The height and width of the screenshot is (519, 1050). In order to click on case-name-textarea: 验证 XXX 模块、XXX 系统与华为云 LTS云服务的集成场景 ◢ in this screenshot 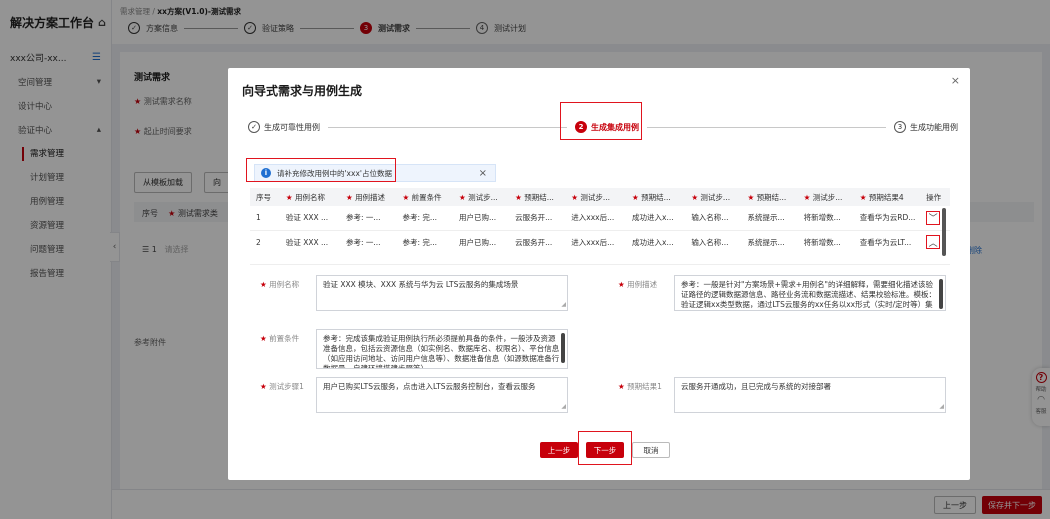, I will do `click(442, 293)`.